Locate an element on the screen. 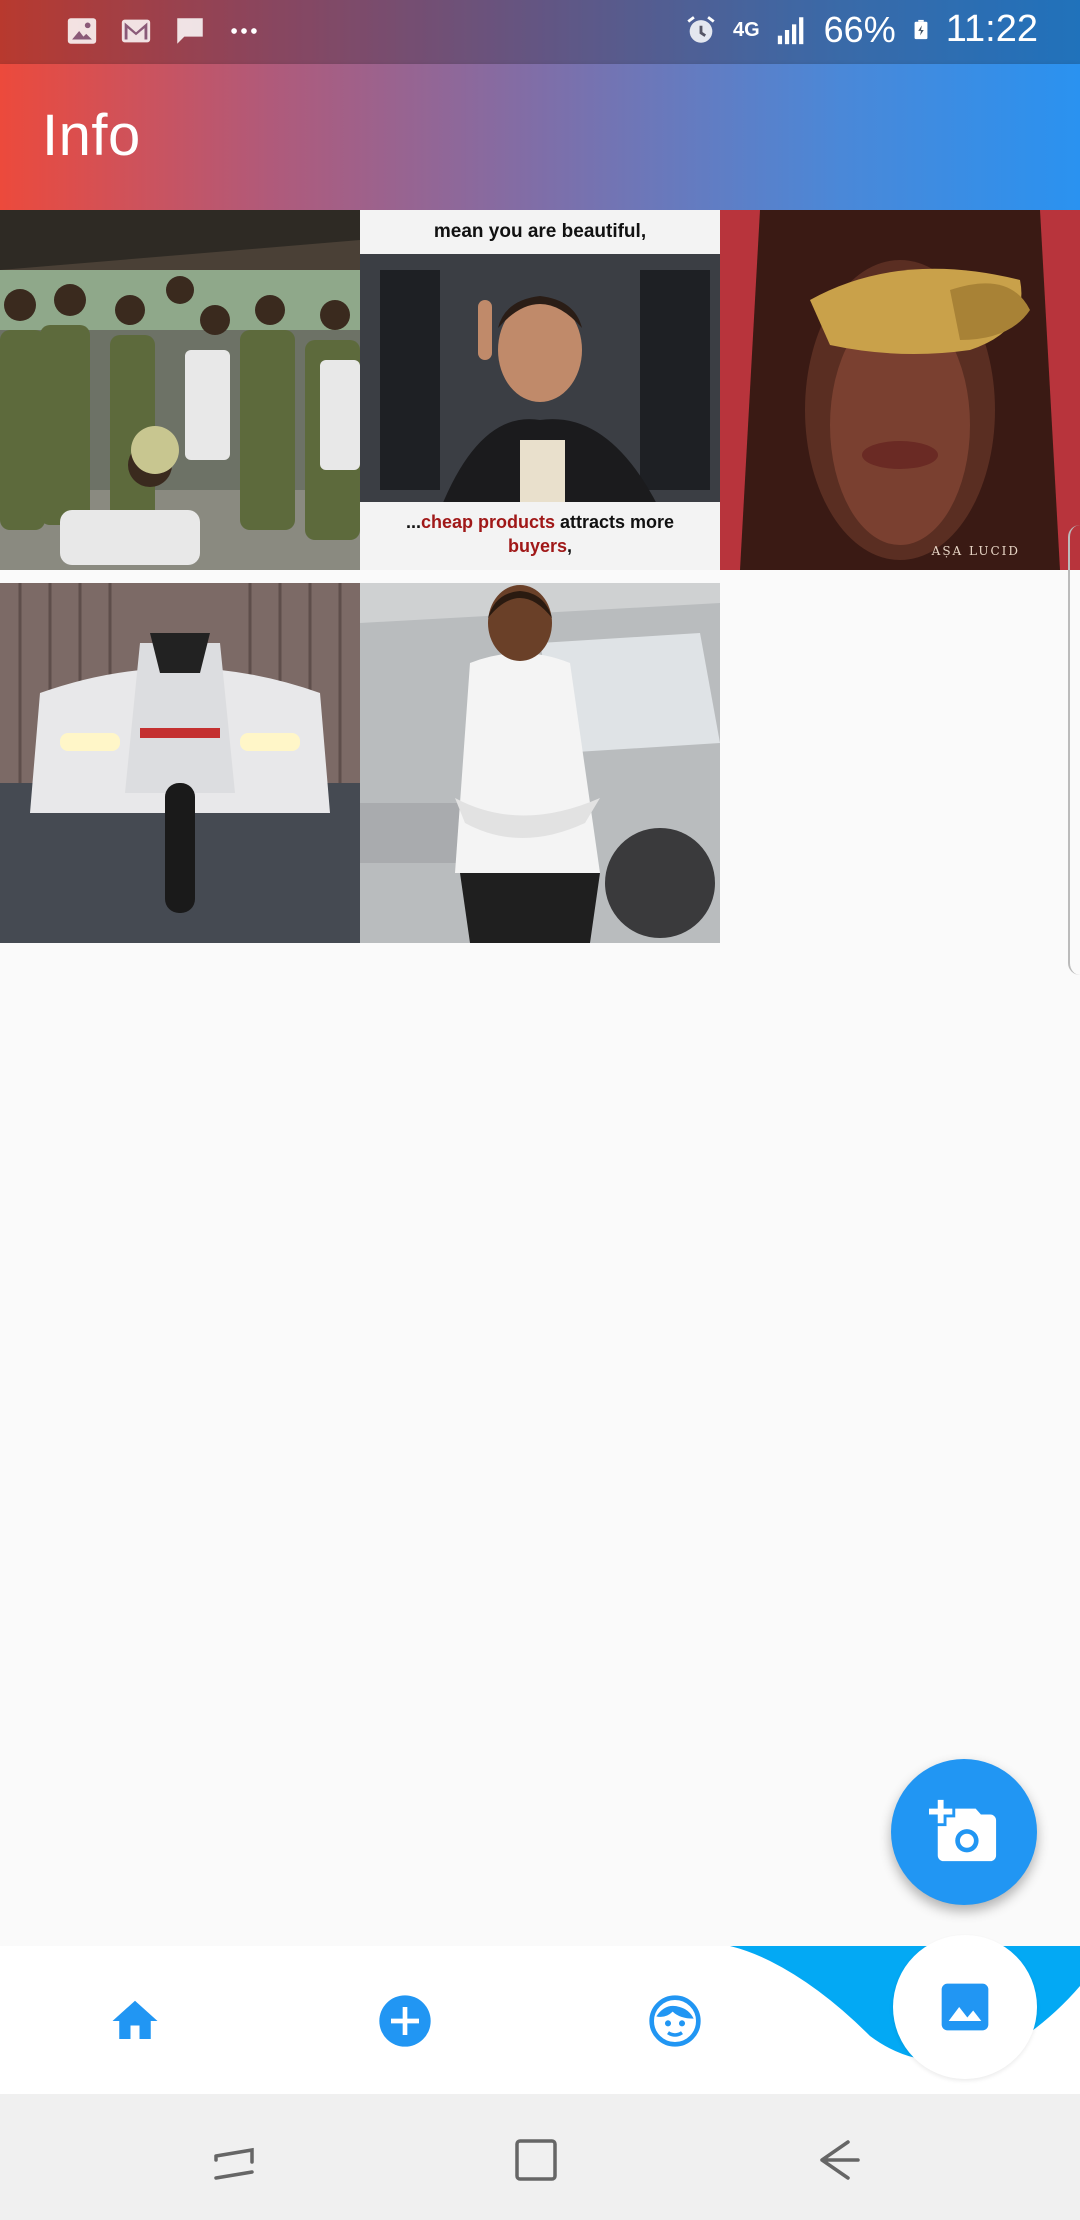 The image size is (1080, 2220). portrait-watermark: AṢA LUCID is located at coordinates (975, 551).